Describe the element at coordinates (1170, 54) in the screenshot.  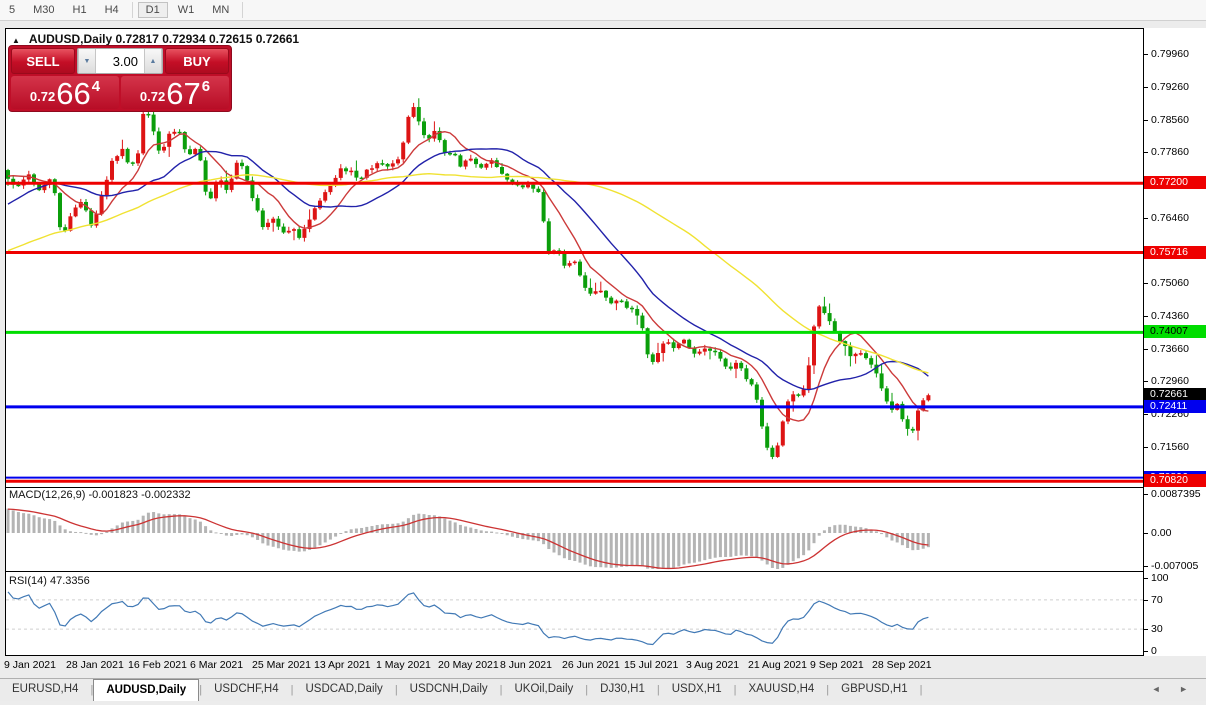
I see `axis-tick-label: 0.79960` at that location.